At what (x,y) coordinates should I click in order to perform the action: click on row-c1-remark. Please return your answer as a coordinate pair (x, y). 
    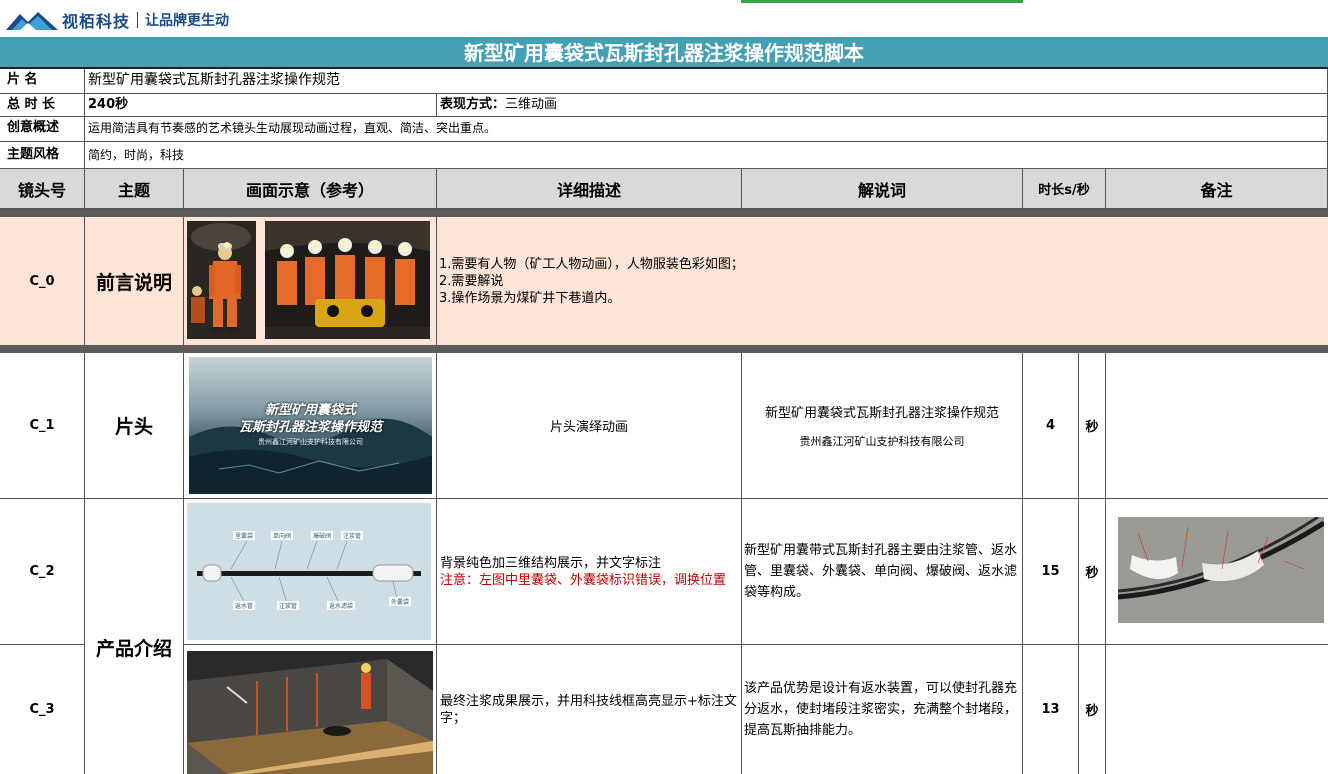
    Looking at the image, I should click on (1217, 426).